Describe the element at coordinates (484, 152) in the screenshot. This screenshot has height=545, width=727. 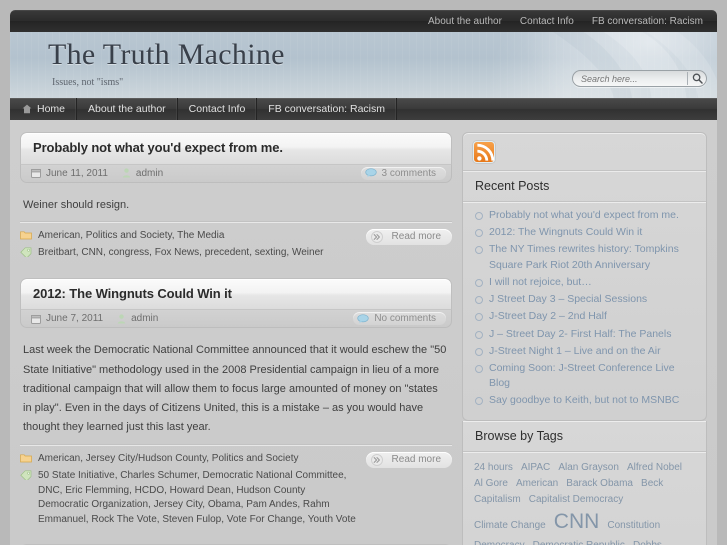
I see `rss-feed-icon` at that location.